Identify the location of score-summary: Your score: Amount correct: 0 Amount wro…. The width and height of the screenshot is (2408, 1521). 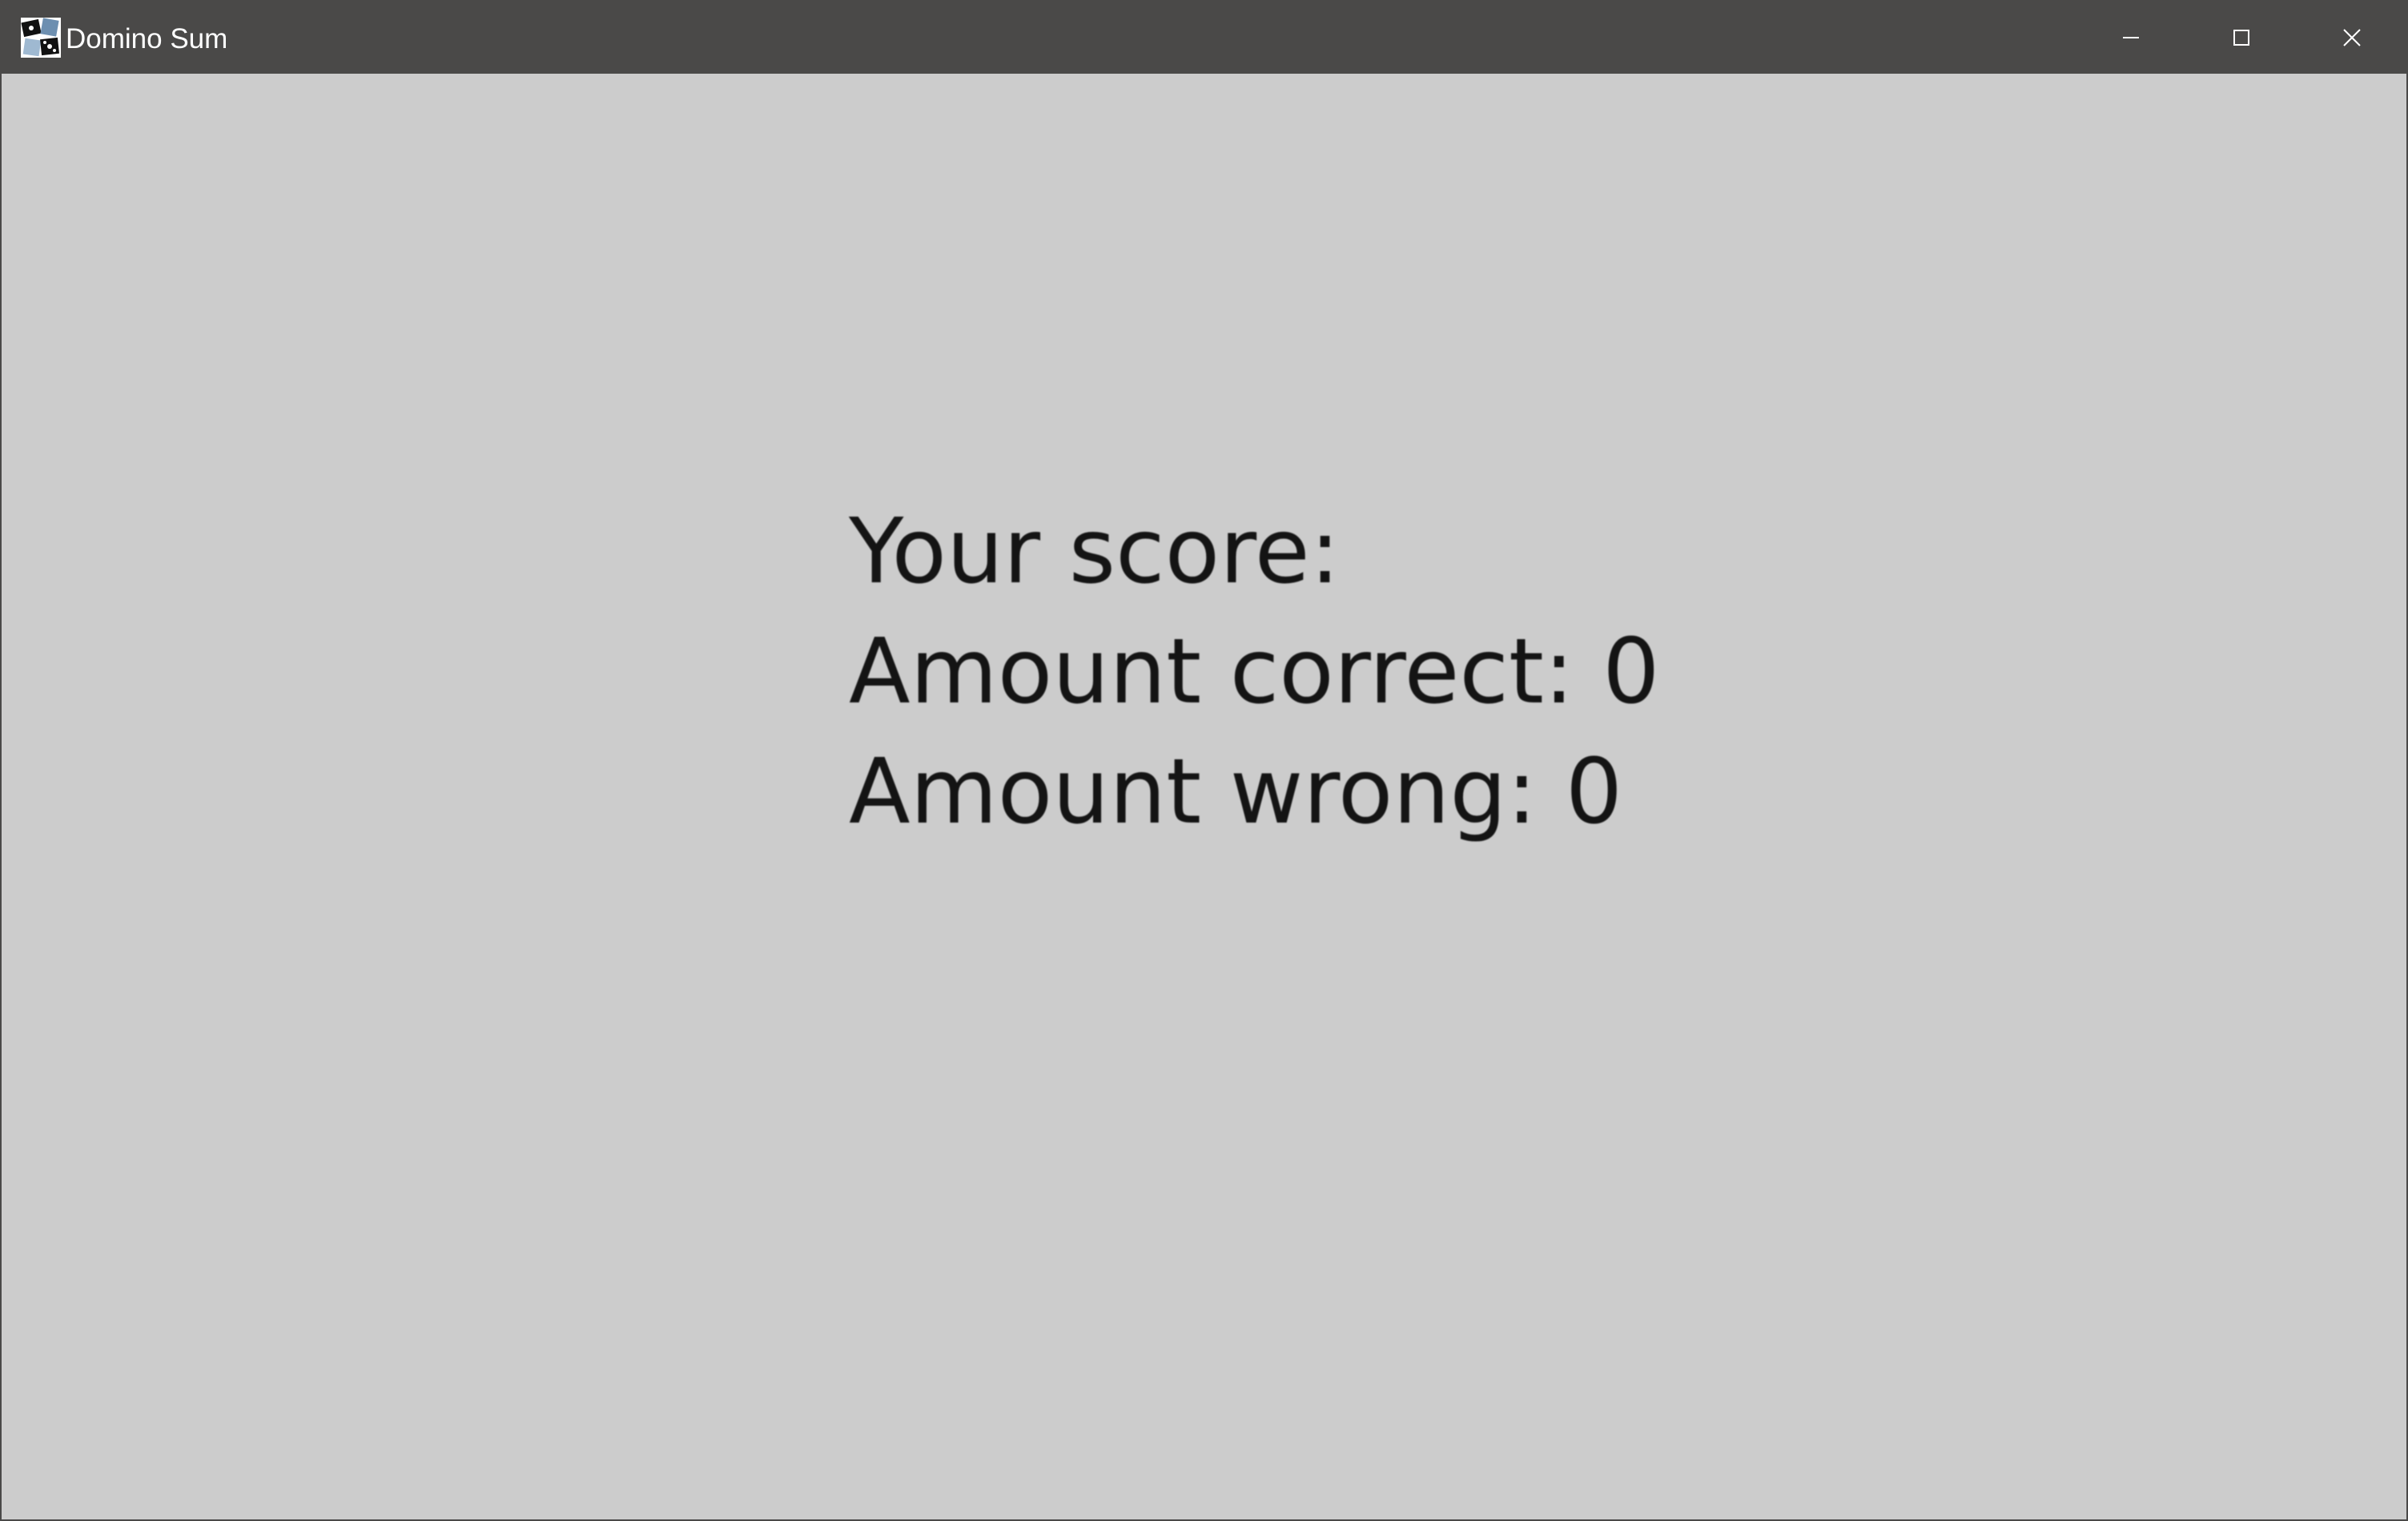
(1254, 672).